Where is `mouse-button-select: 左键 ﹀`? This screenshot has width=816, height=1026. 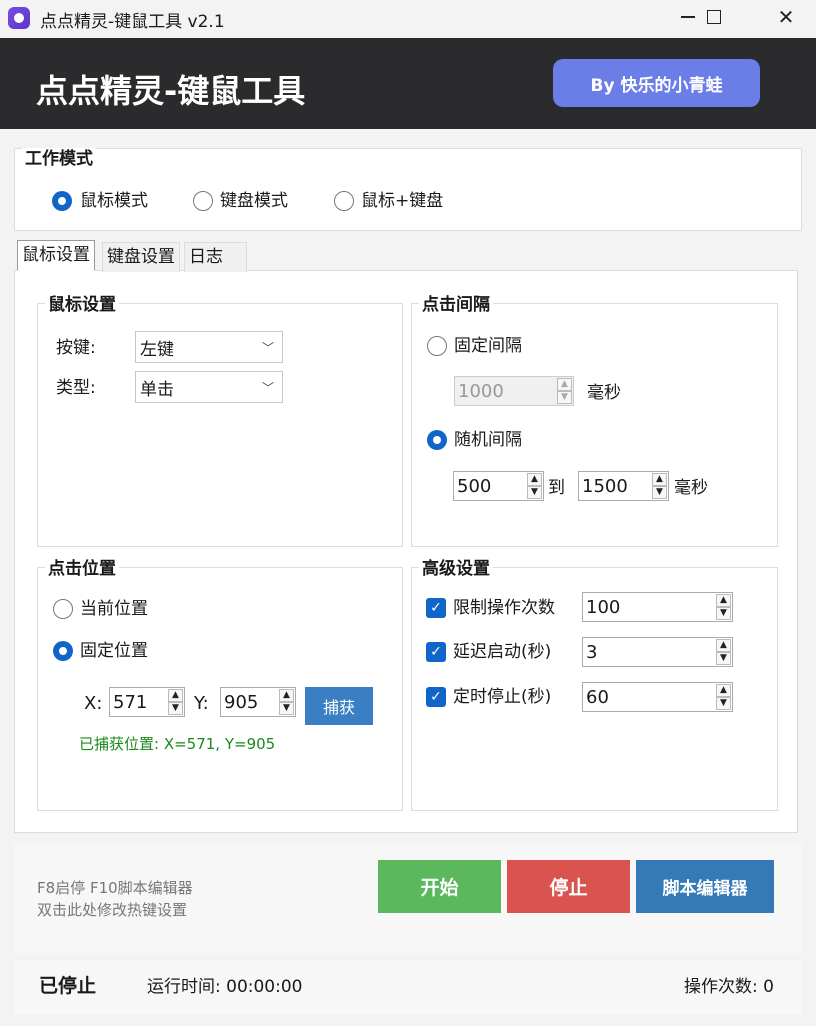
mouse-button-select: 左键 ﹀ is located at coordinates (209, 347).